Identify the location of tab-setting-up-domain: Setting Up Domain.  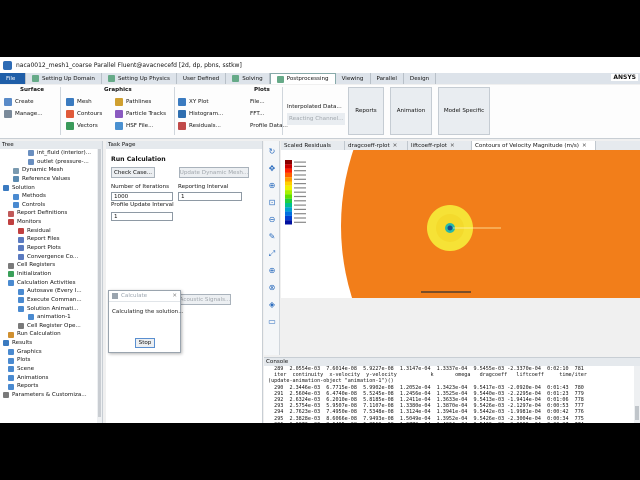
(64, 78).